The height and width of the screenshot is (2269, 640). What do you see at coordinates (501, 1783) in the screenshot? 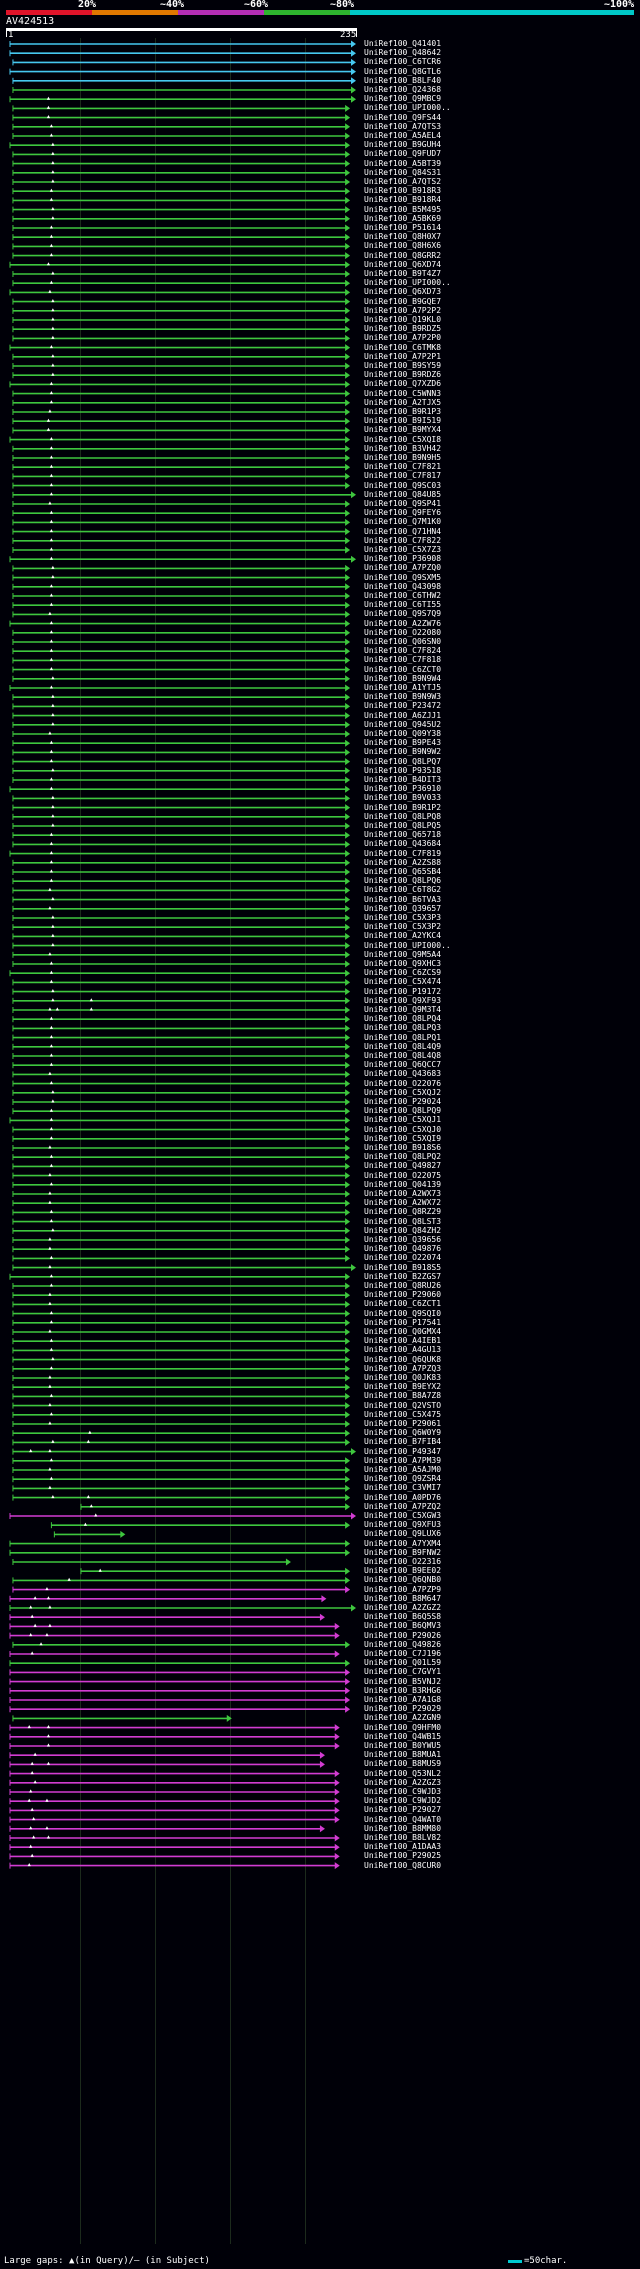
I see `hit-label: UniRef100_A2ZGZ3` at bounding box center [501, 1783].